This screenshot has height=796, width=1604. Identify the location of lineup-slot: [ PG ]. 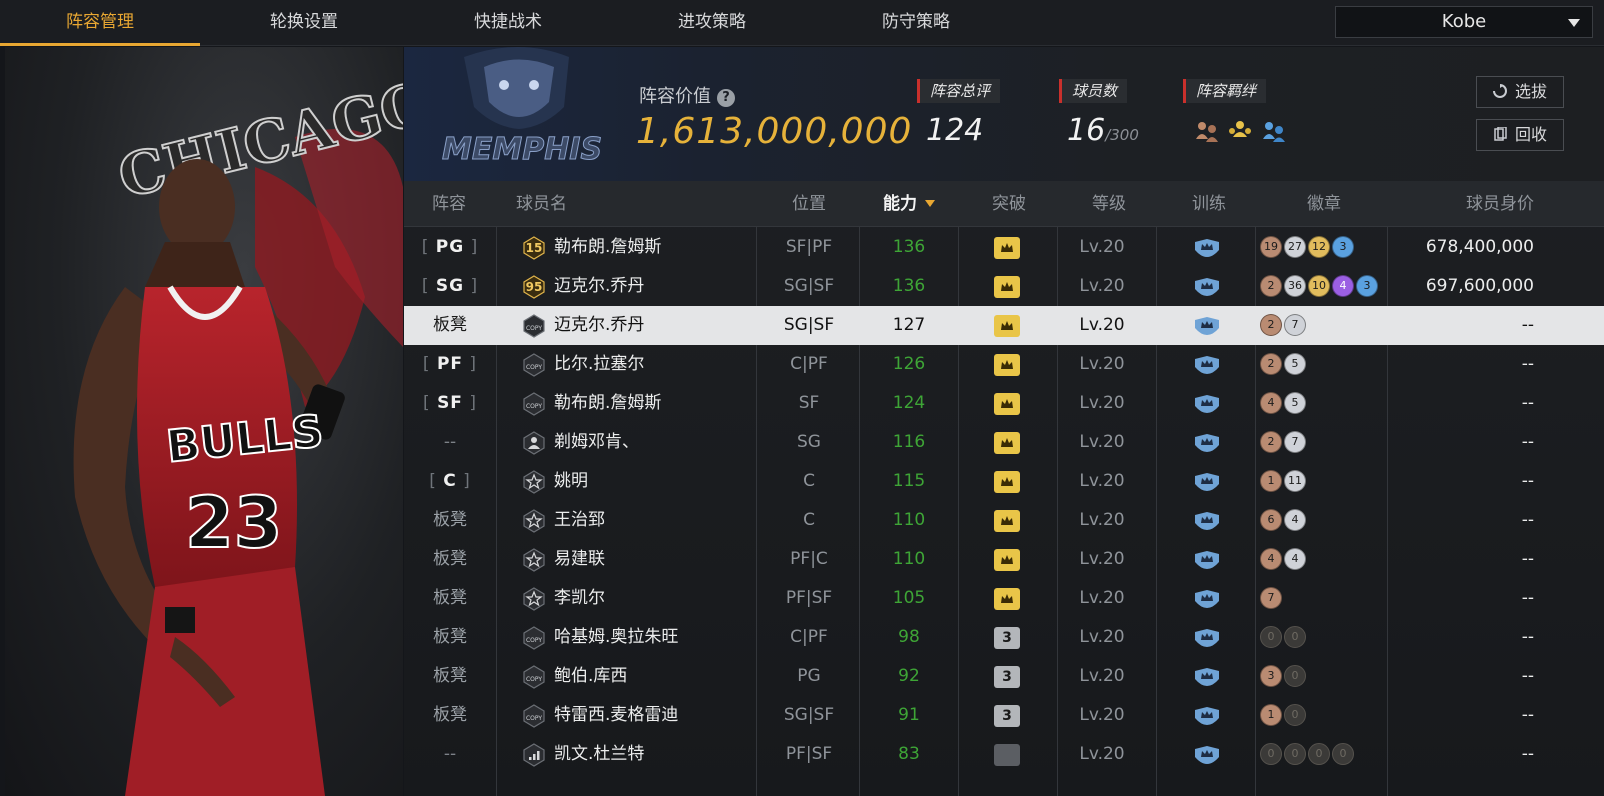
(450, 247).